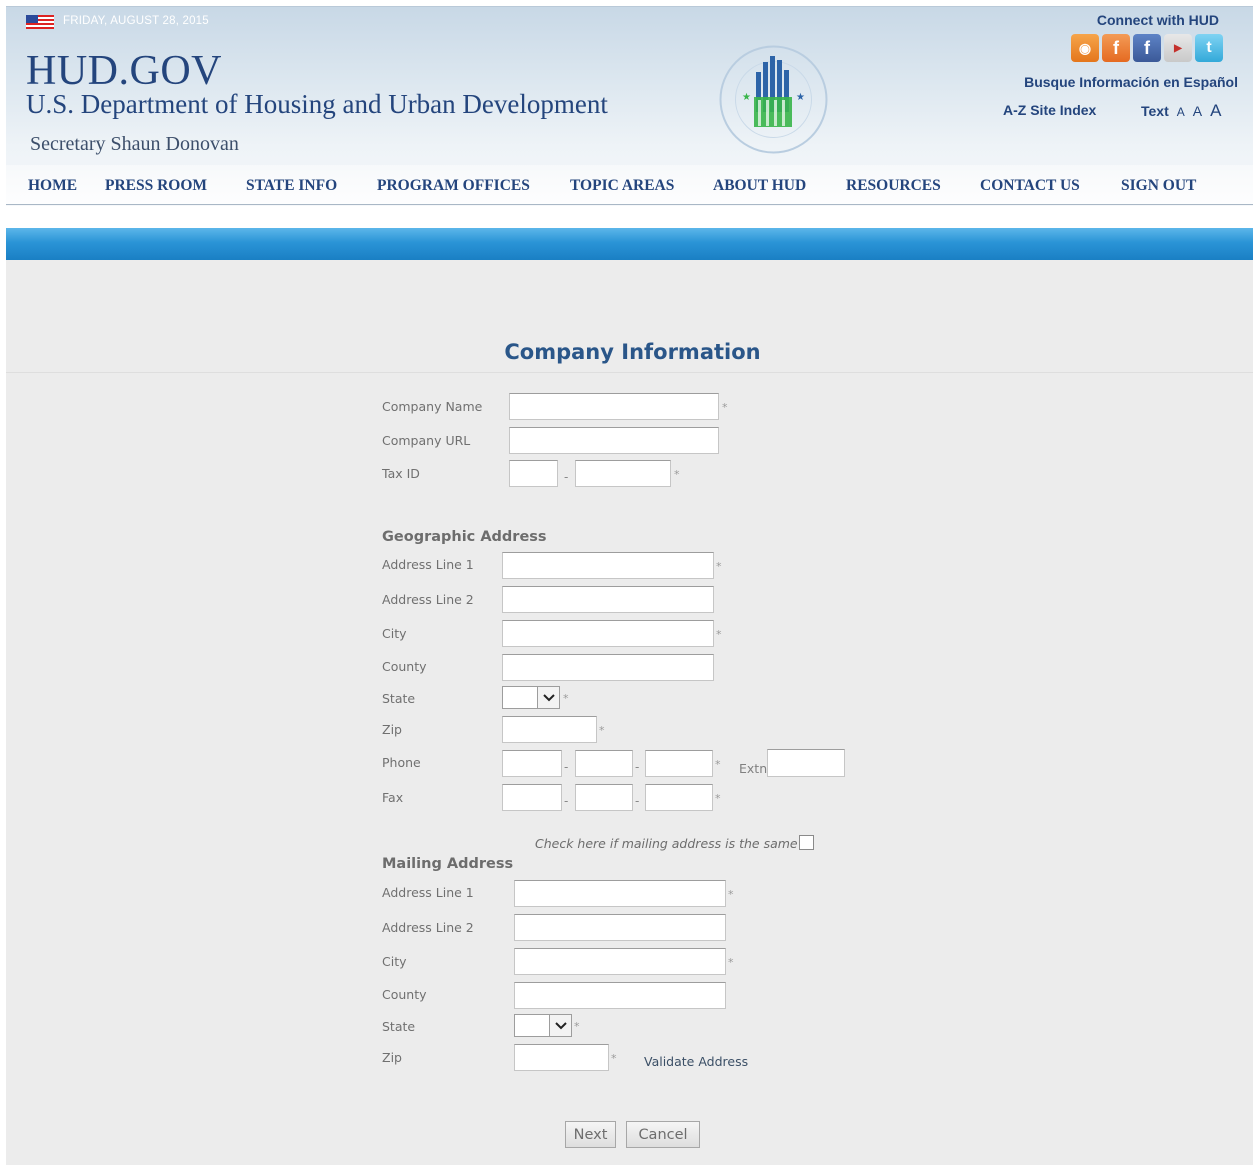  What do you see at coordinates (1197, 111) in the screenshot?
I see `text-size-medium-button: A` at bounding box center [1197, 111].